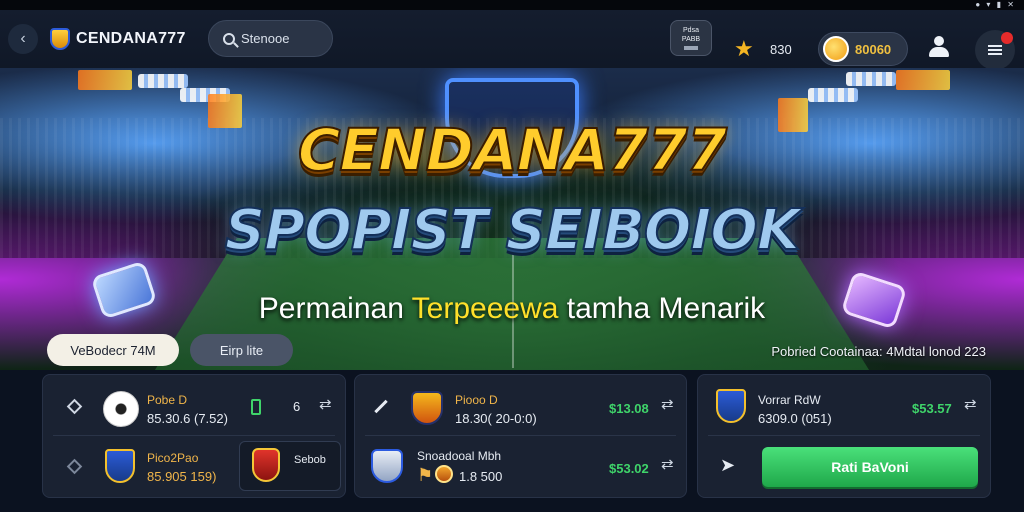 The image size is (1024, 512). What do you see at coordinates (459, 456) in the screenshot?
I see `team-name: Snoadooal Mbh` at bounding box center [459, 456].